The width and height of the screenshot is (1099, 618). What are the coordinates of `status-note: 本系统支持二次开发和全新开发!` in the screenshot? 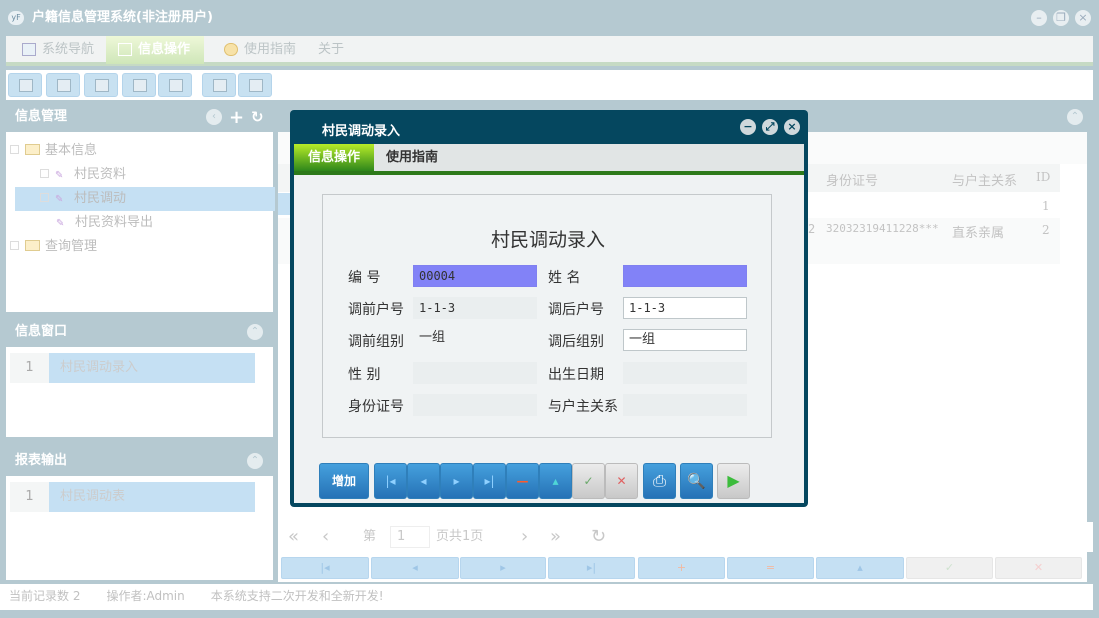 It's located at (297, 596).